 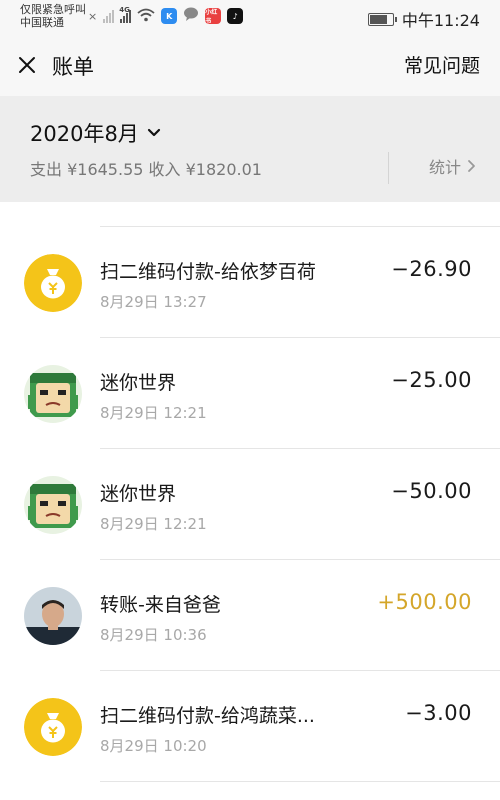 I want to click on transaction-amount: −3.00, so click(x=438, y=713).